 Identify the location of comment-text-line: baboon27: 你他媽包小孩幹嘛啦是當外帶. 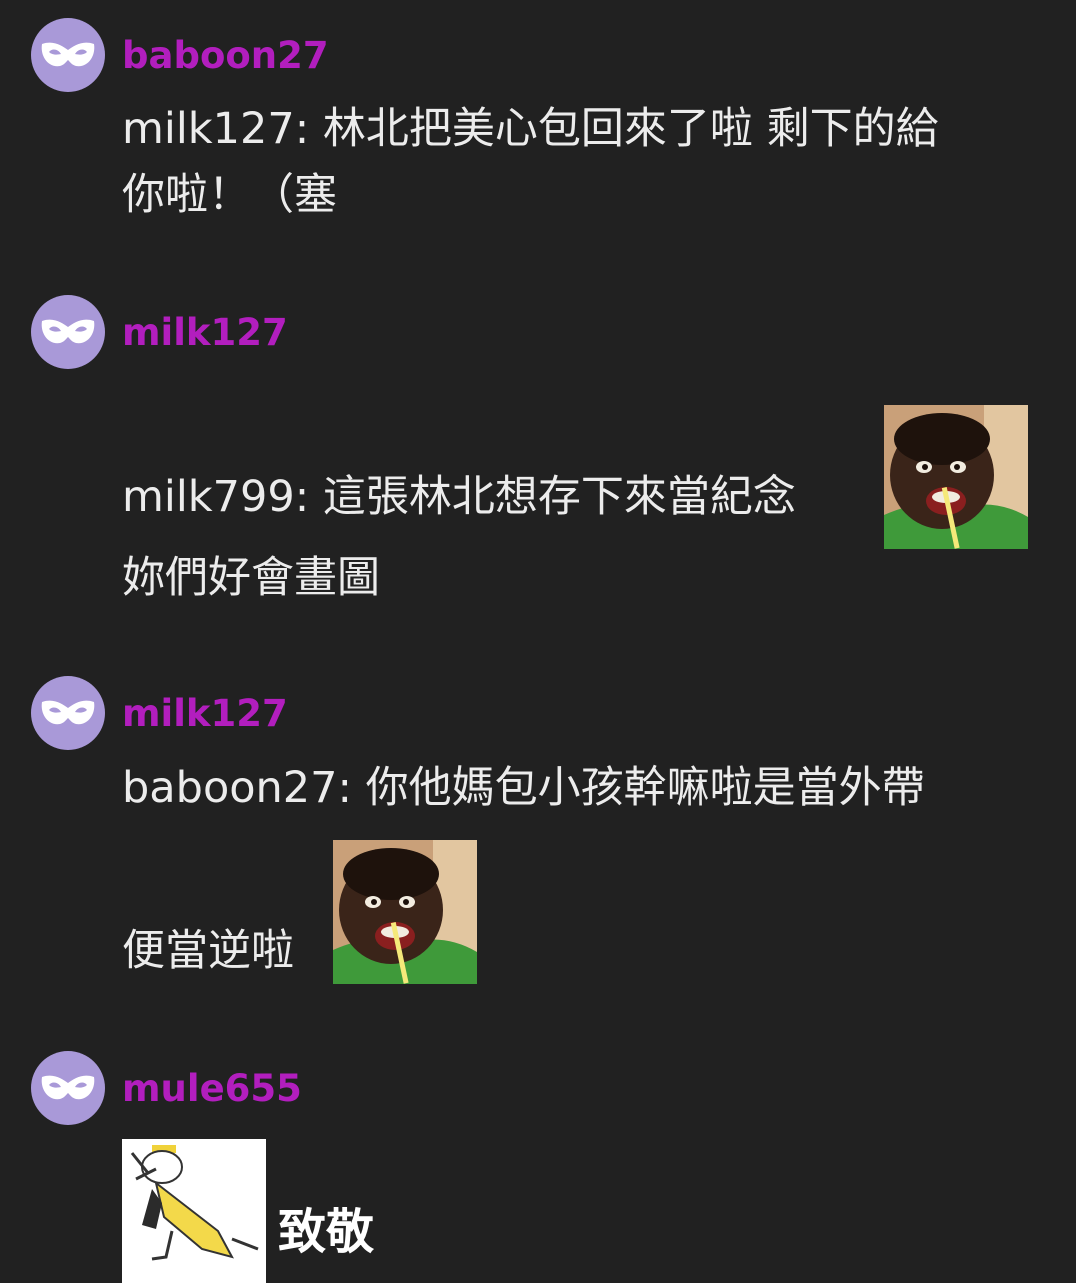
(523, 788).